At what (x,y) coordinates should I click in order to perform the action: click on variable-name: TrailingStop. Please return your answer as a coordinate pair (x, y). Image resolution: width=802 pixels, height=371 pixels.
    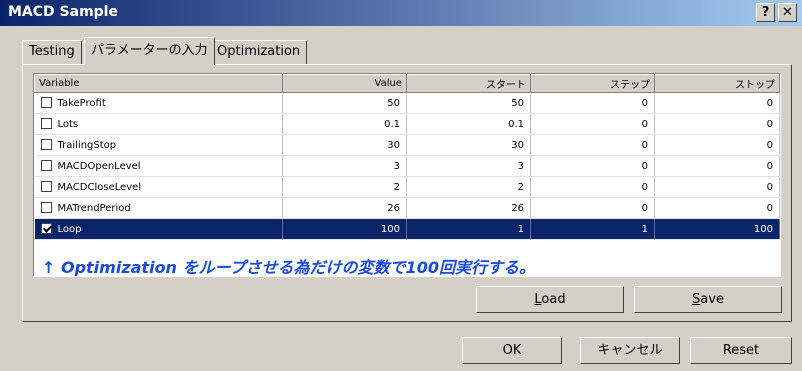
    Looking at the image, I should click on (87, 145).